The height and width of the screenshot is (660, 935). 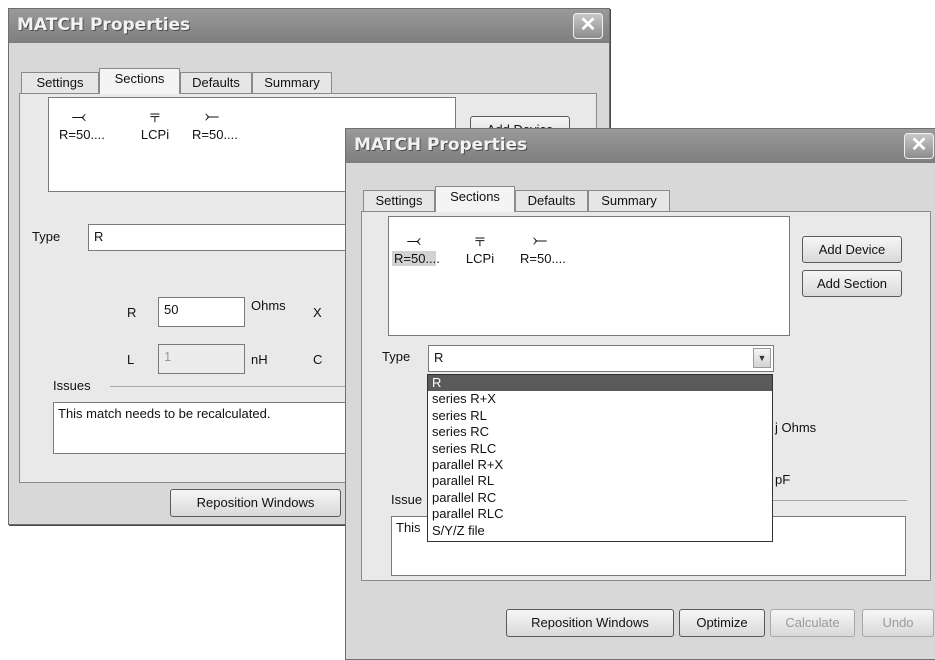 What do you see at coordinates (640, 146) in the screenshot?
I see `front-title-bar: MATCH Properties ✕` at bounding box center [640, 146].